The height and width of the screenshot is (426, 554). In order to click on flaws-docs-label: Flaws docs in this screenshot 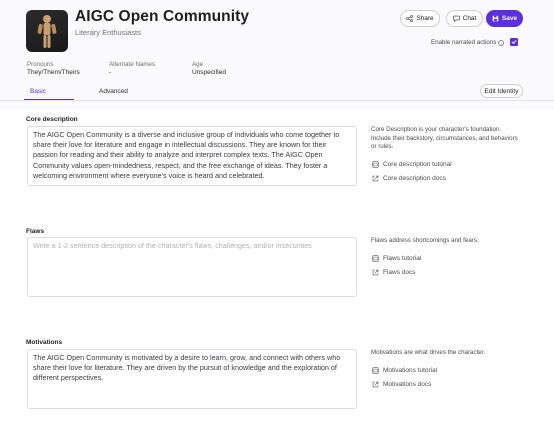, I will do `click(399, 272)`.